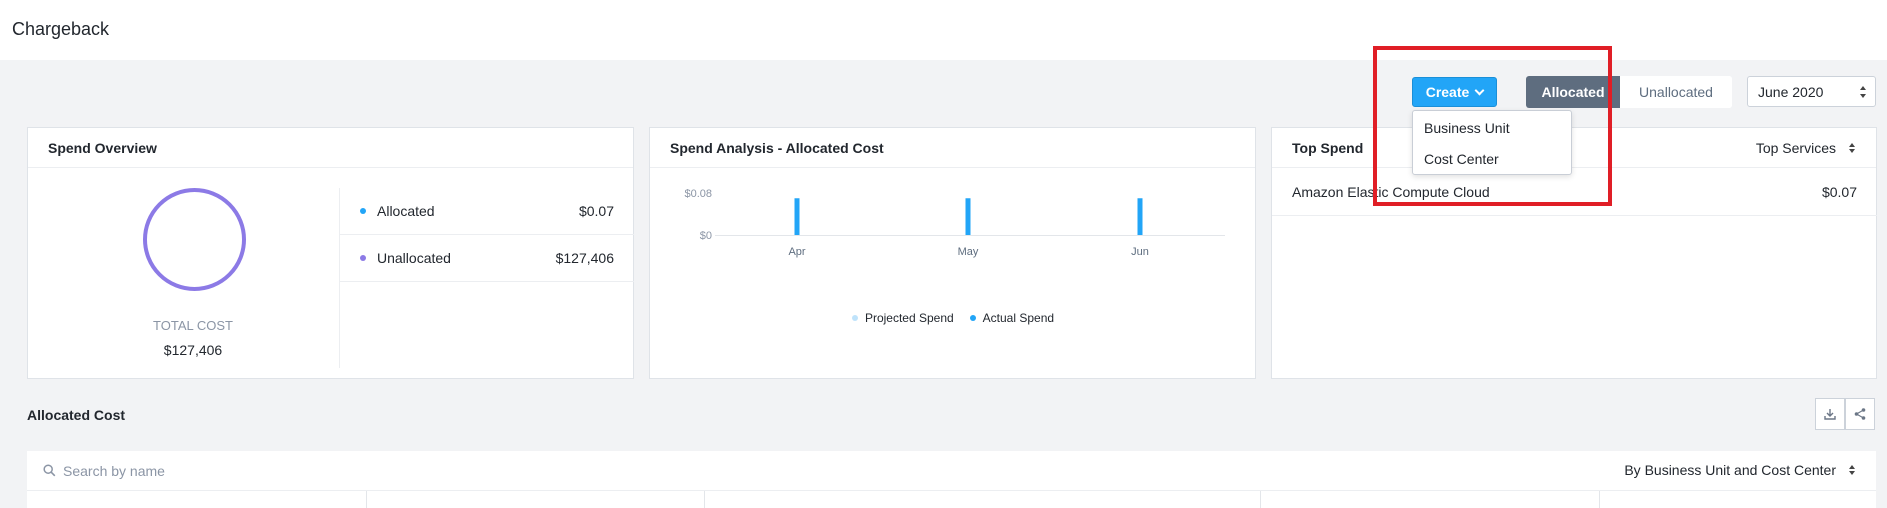  I want to click on create-dropdown-menu: Business Unit Cost Center, so click(1492, 142).